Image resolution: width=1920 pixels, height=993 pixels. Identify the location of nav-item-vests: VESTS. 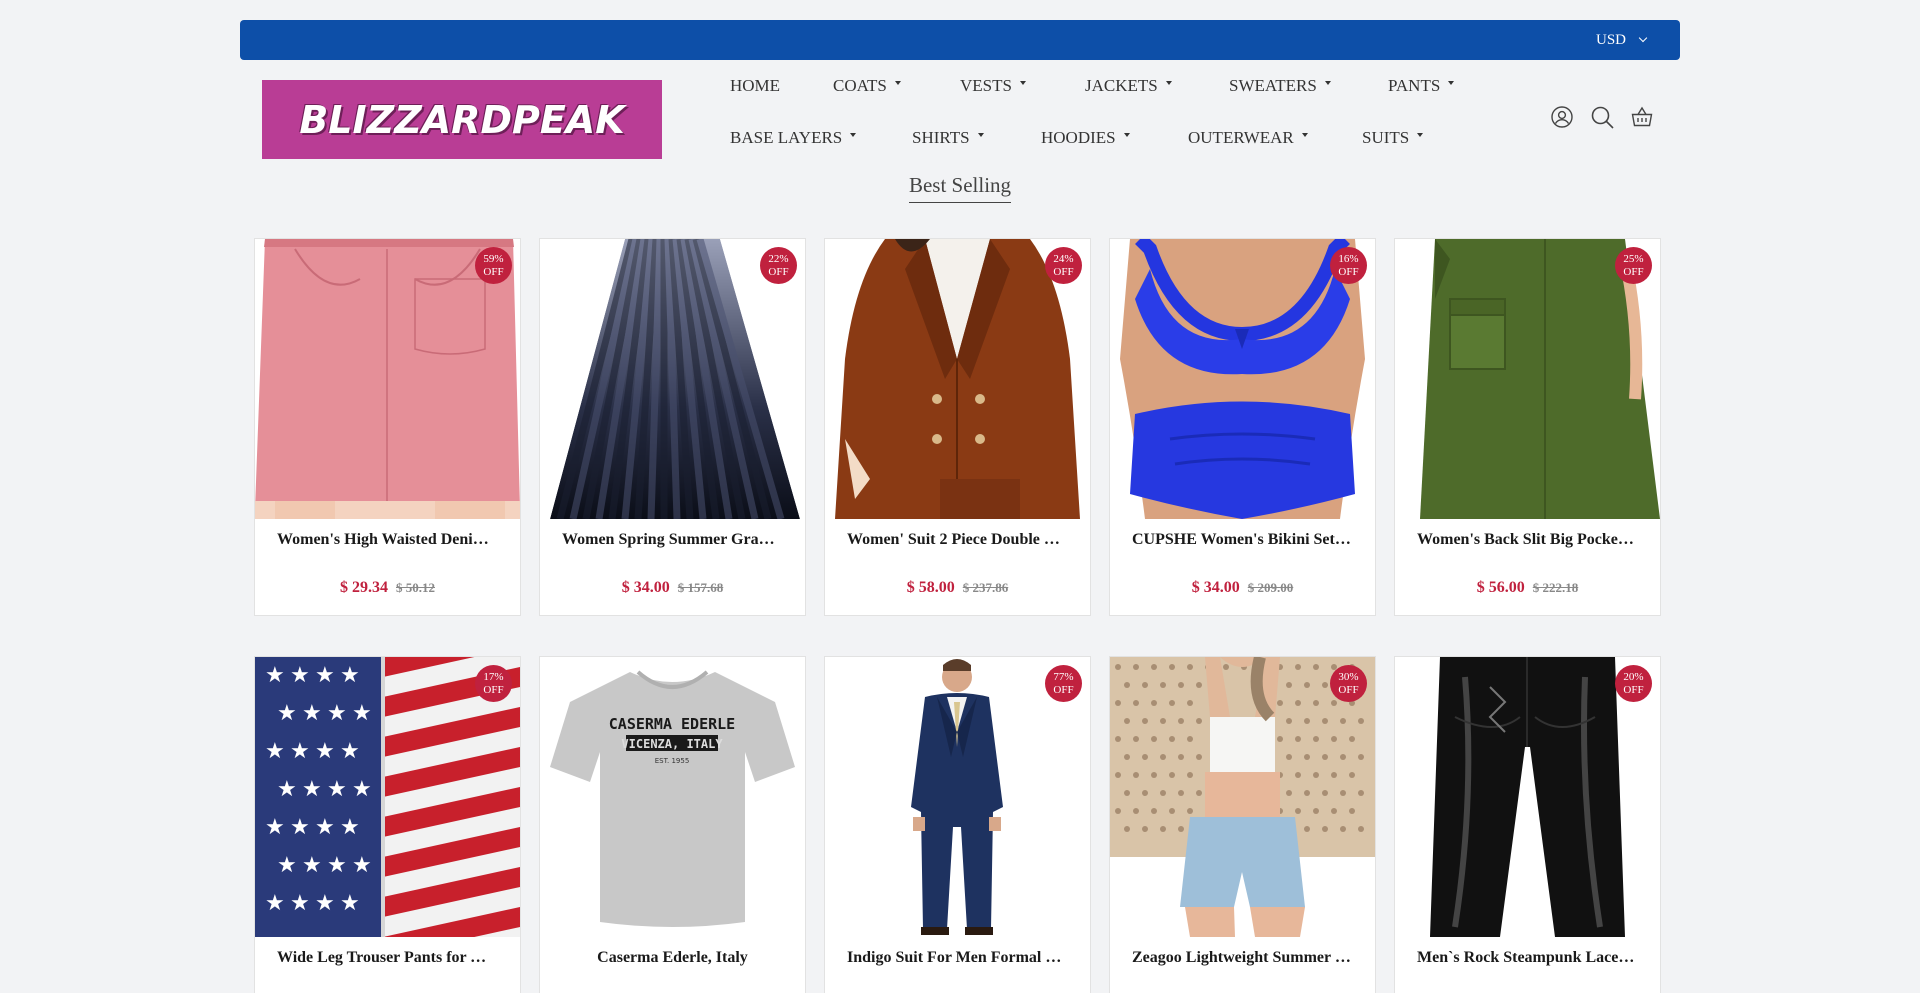
(993, 86).